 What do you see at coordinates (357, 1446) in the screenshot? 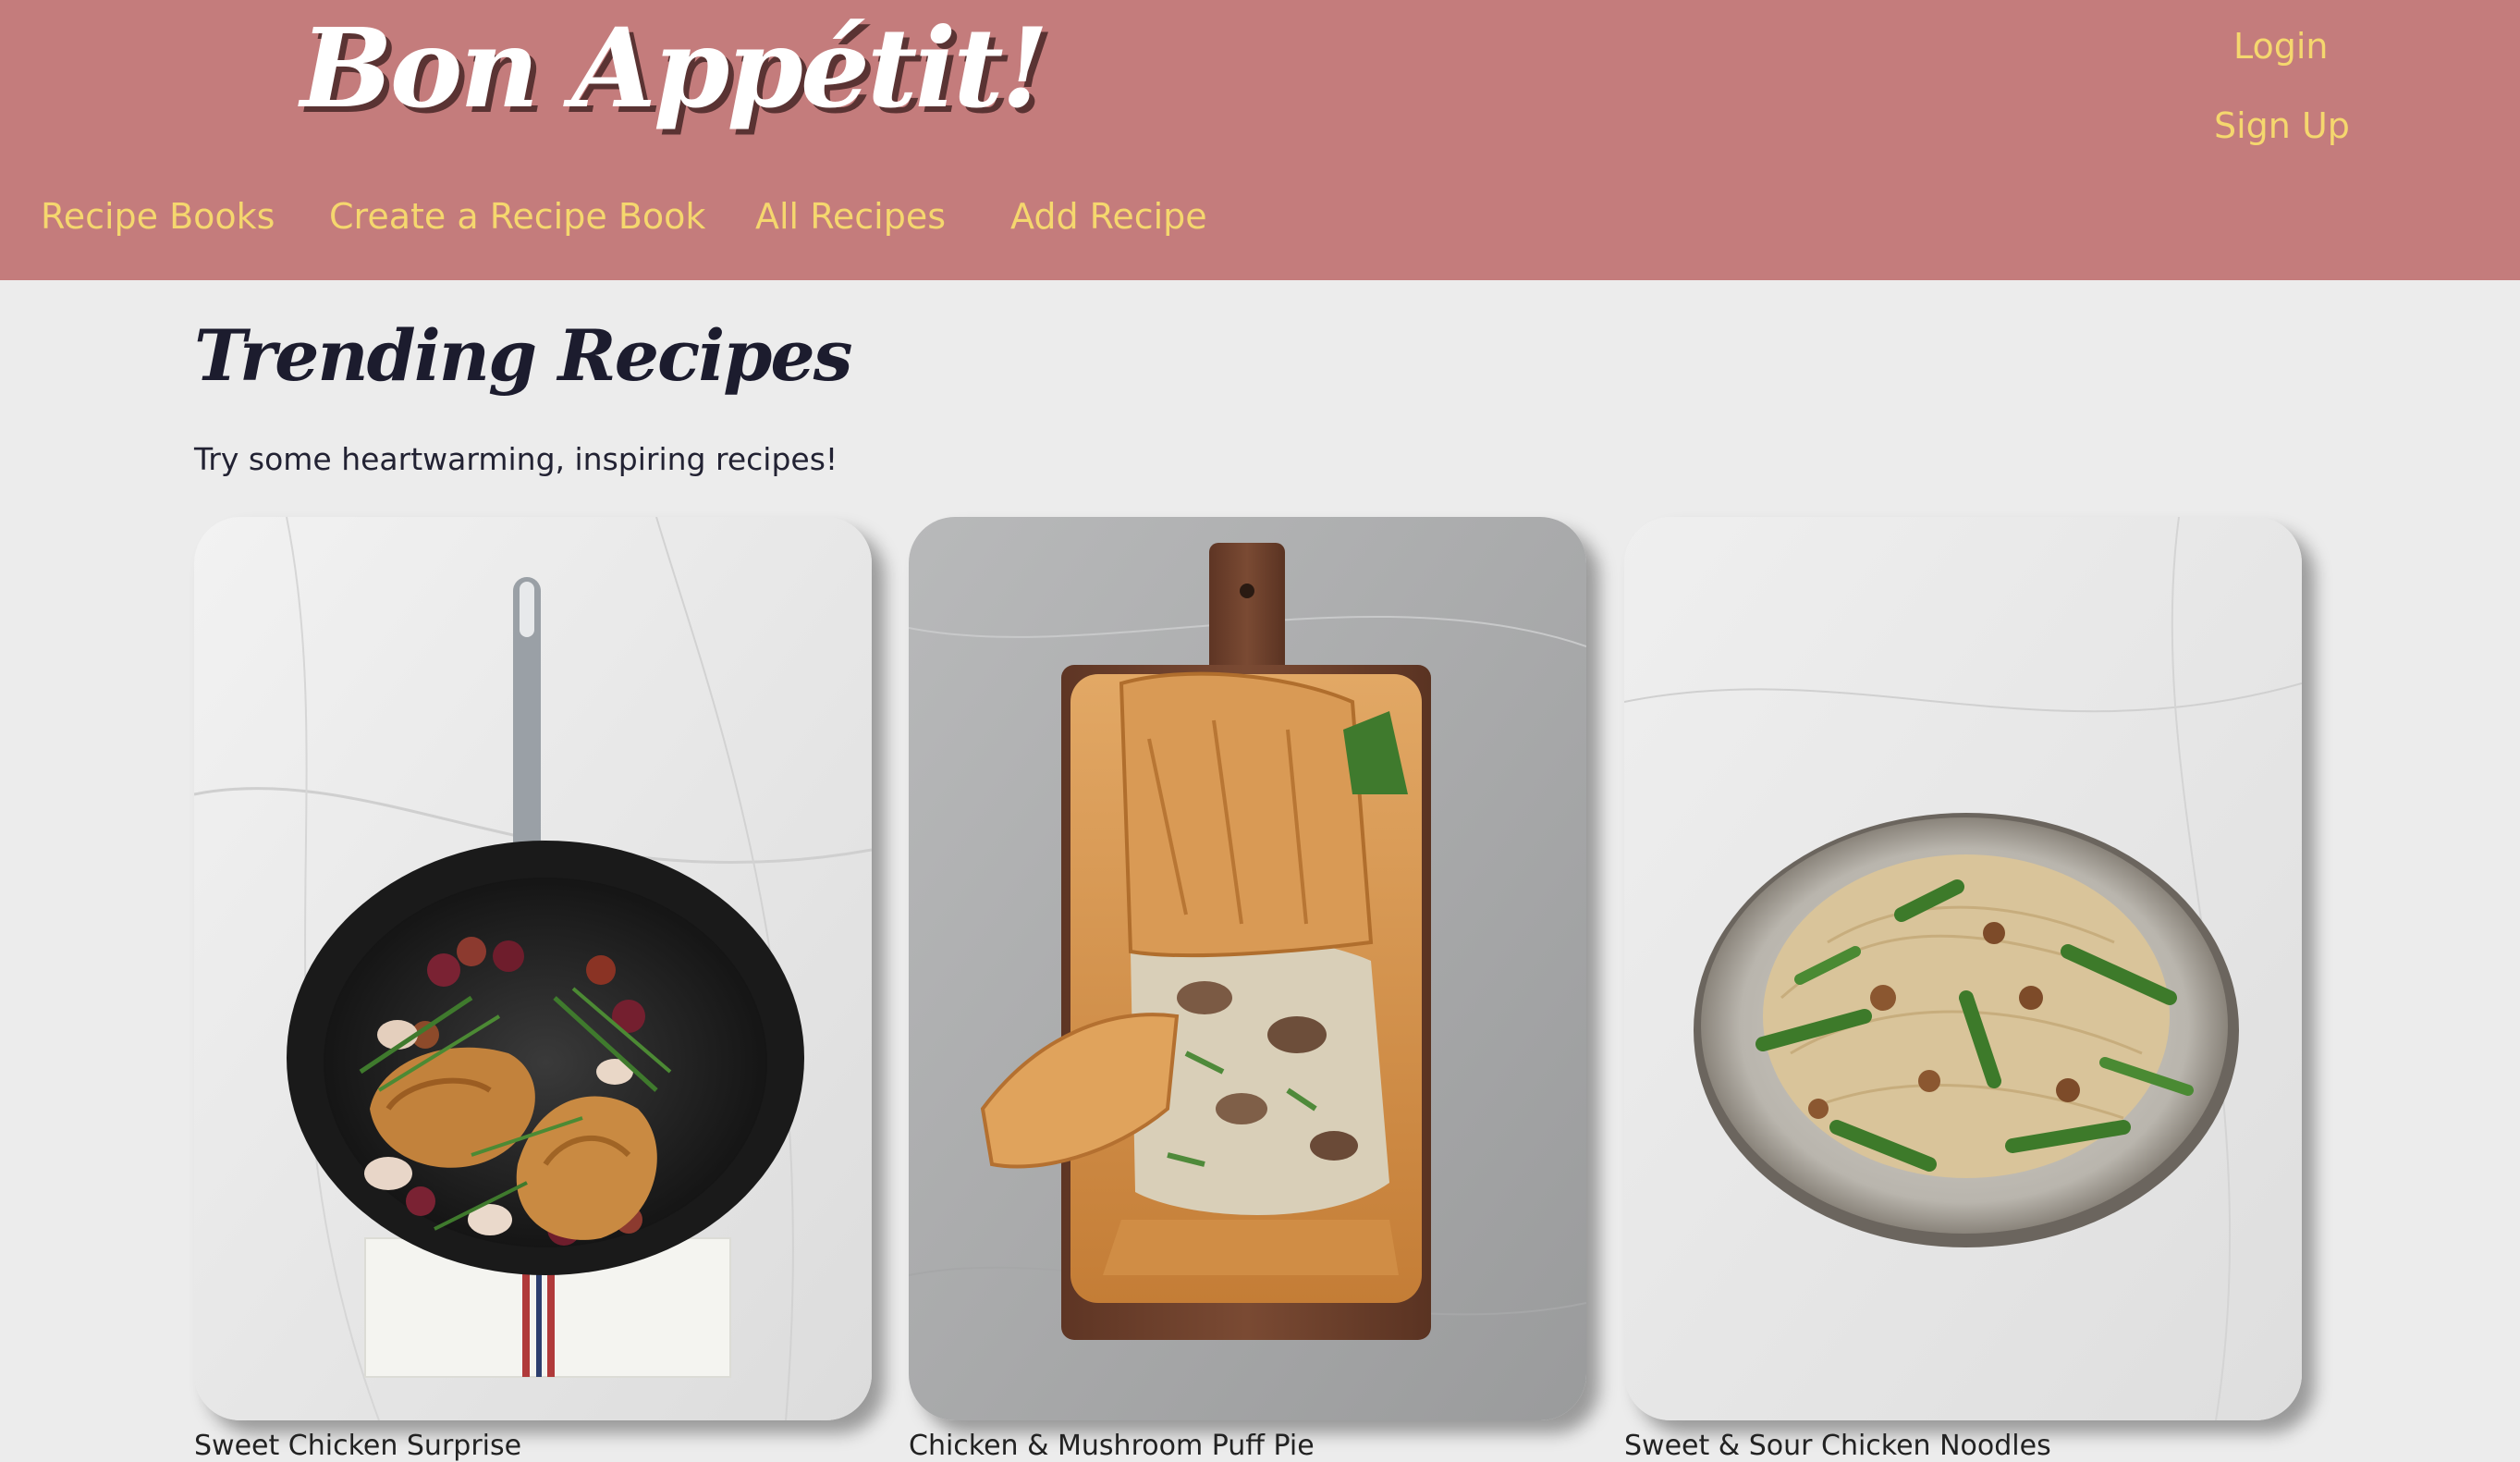
I see `recipe-title: Sweet Chicken Surprise` at bounding box center [357, 1446].